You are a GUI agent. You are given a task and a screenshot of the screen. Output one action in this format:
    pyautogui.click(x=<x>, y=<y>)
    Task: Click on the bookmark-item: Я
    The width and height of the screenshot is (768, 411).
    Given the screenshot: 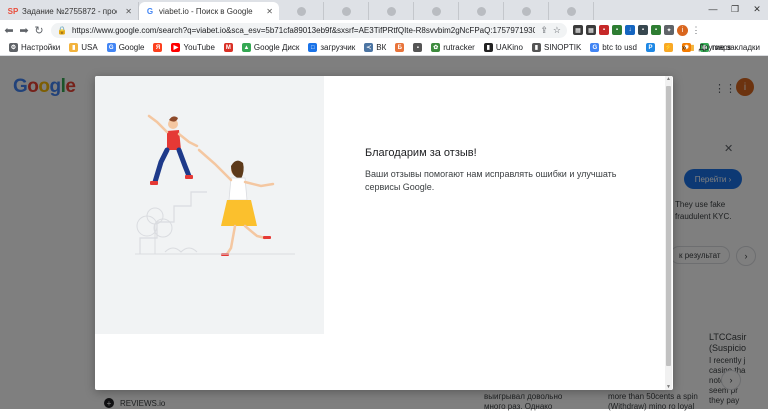 What is the action you would take?
    pyautogui.click(x=158, y=47)
    